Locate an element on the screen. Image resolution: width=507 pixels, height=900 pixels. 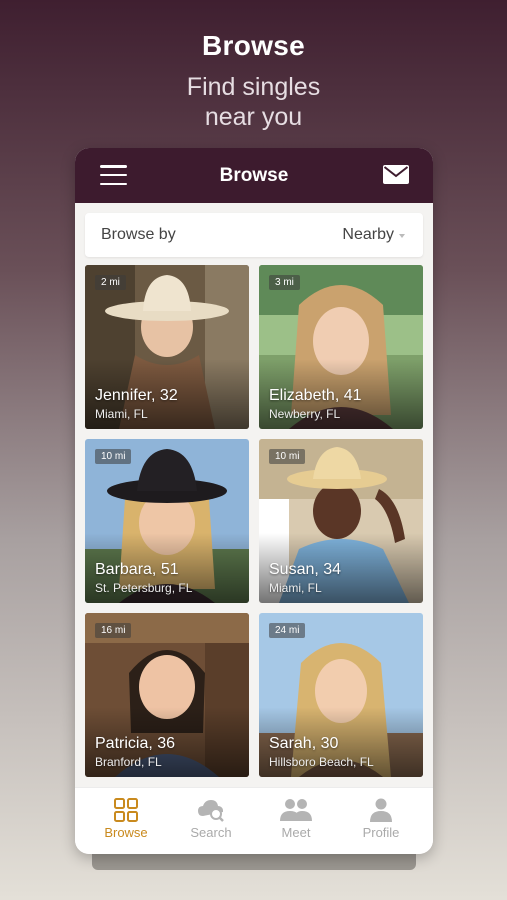
browse-by-select: Nearby is located at coordinates (373, 235).